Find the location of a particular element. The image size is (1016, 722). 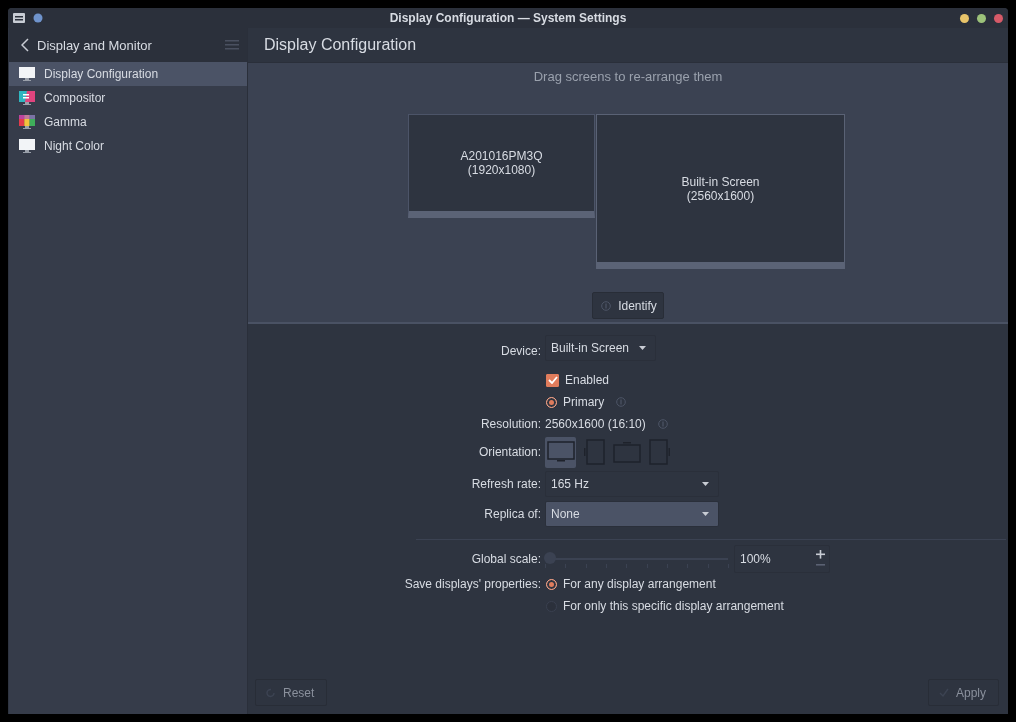

orientation-button is located at coordinates (560, 452).